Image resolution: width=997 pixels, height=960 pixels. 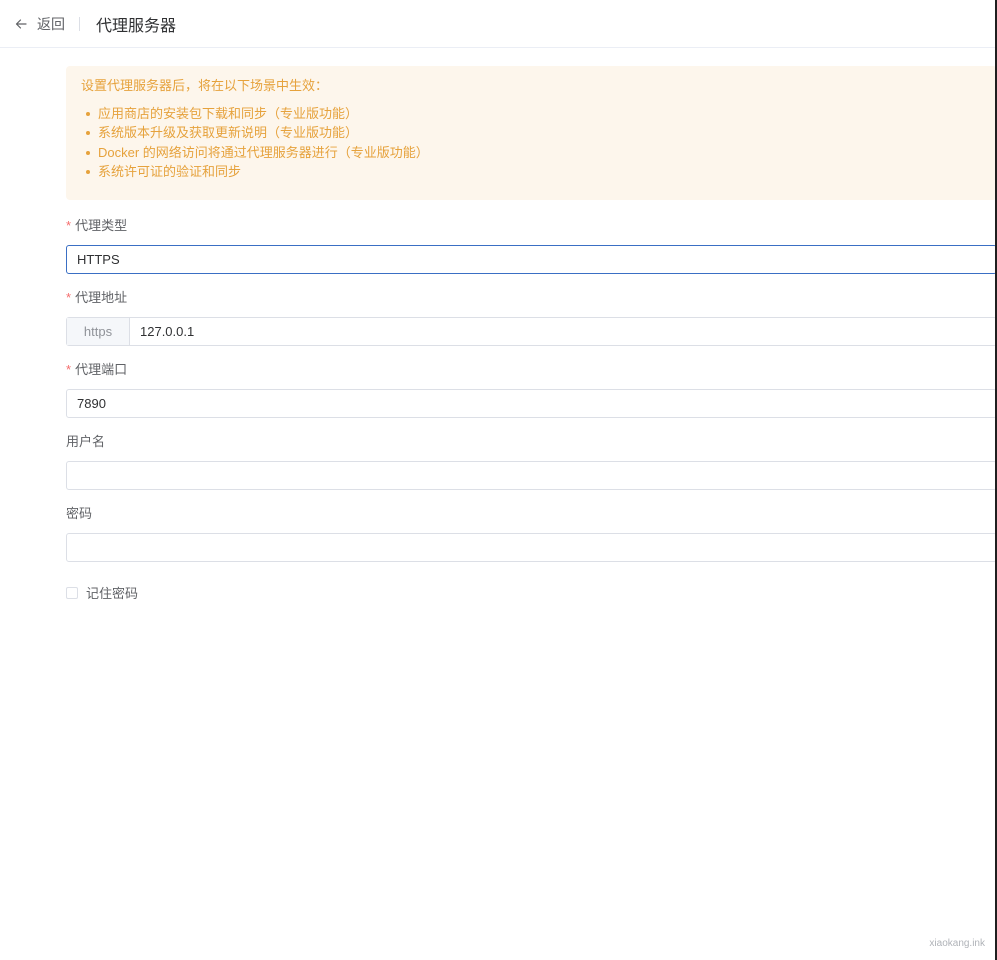 What do you see at coordinates (98, 331) in the screenshot?
I see `protocol-prefix: https` at bounding box center [98, 331].